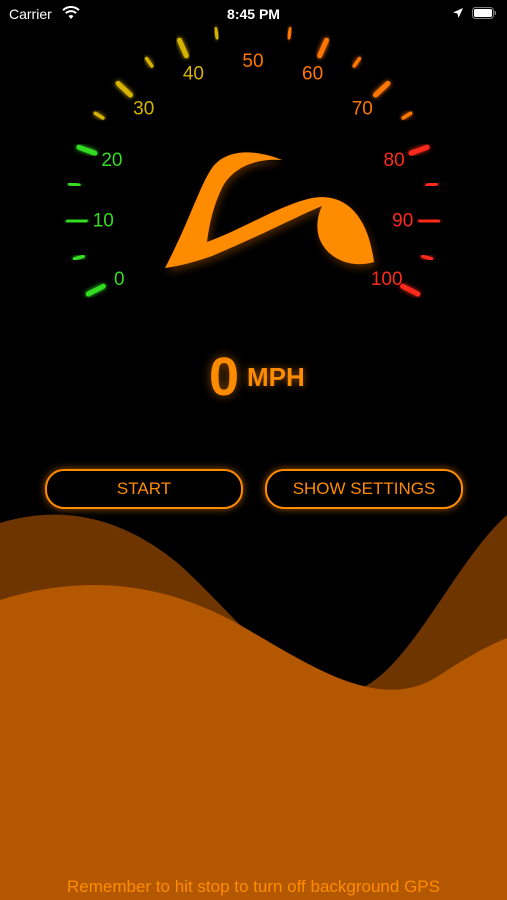  What do you see at coordinates (362, 108) in the screenshot?
I see `gauge-label-70: 70` at bounding box center [362, 108].